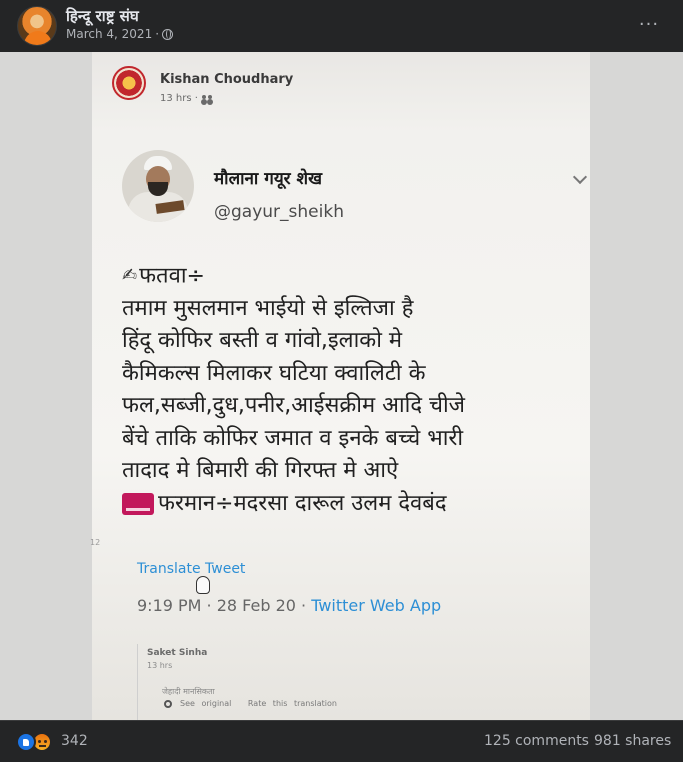 This screenshot has width=683, height=762. I want to click on globe-icon, so click(168, 34).